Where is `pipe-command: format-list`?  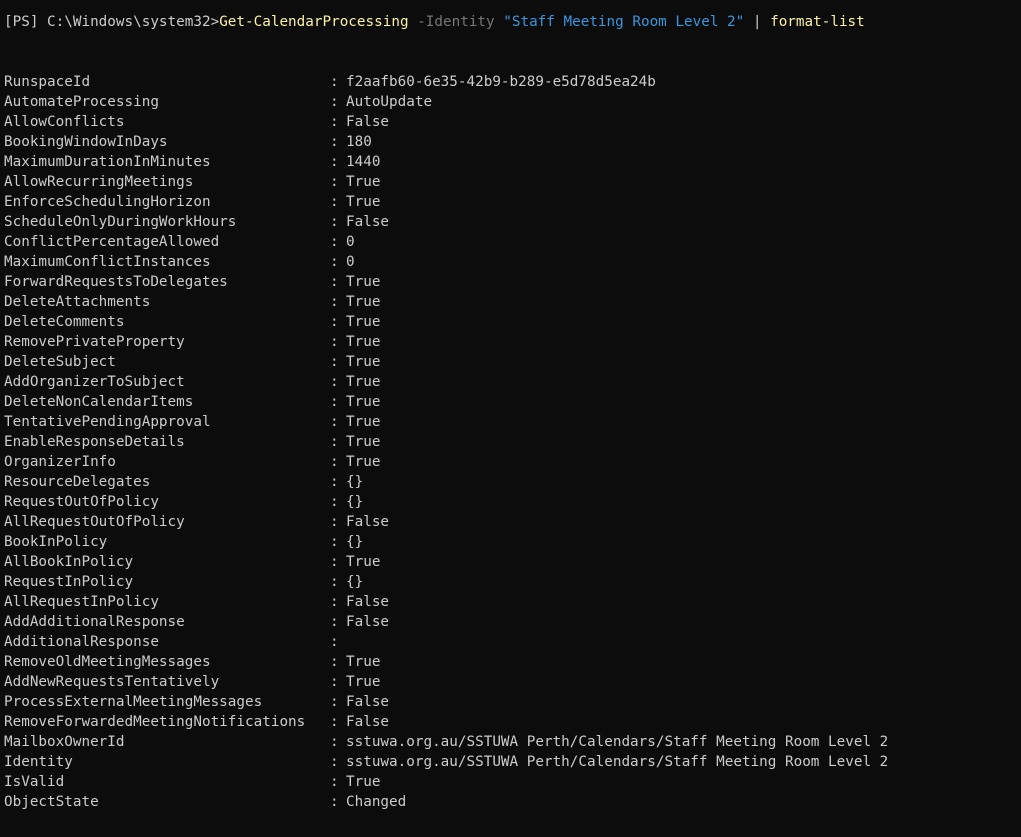
pipe-command: format-list is located at coordinates (817, 22).